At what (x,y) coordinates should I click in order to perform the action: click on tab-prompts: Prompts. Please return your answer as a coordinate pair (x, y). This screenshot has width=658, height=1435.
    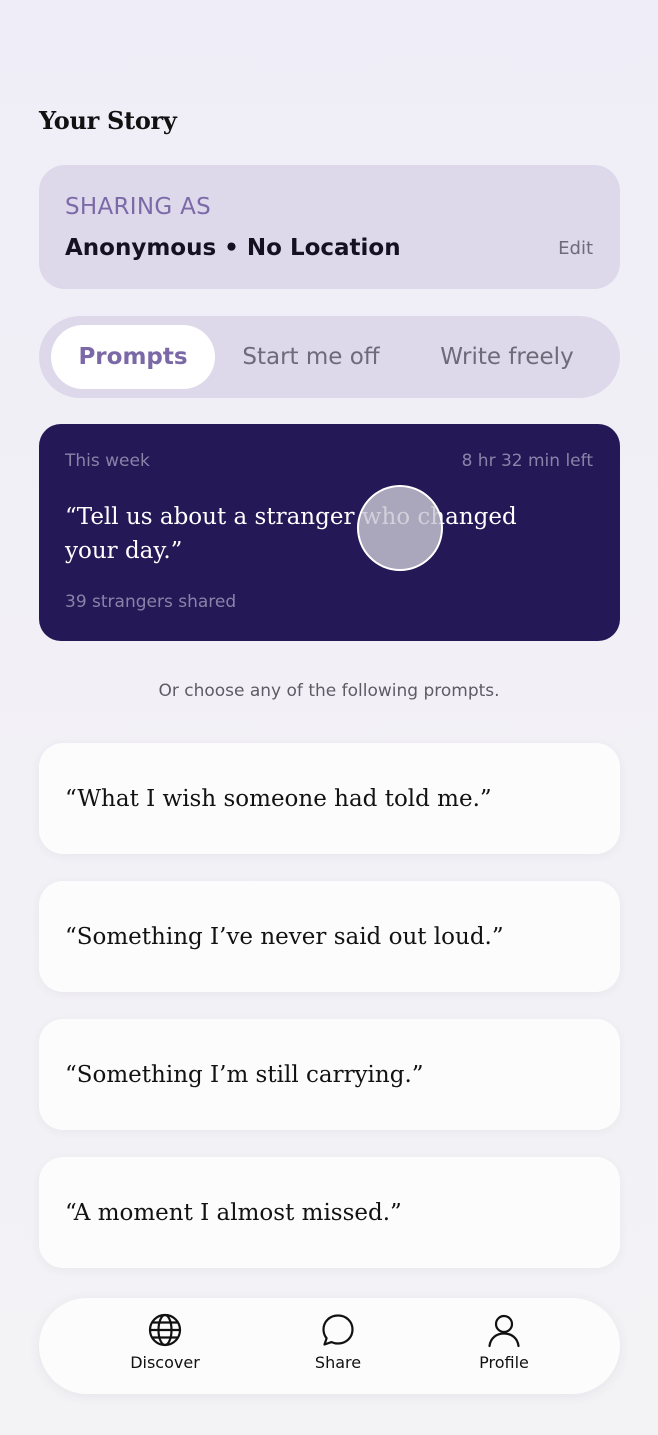
    Looking at the image, I should click on (133, 357).